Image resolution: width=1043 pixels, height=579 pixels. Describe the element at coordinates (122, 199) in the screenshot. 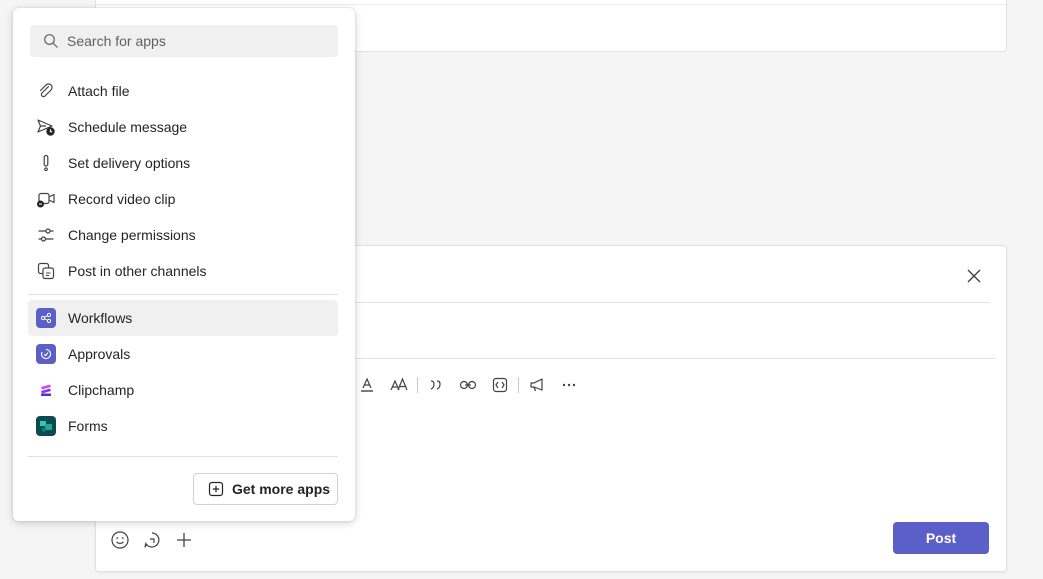

I see `menu-item-label: Record video clip` at that location.